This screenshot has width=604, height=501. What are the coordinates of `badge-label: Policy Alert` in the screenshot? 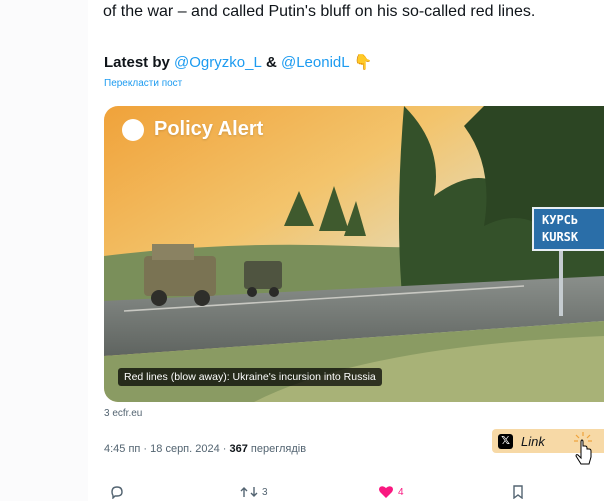 It's located at (209, 129).